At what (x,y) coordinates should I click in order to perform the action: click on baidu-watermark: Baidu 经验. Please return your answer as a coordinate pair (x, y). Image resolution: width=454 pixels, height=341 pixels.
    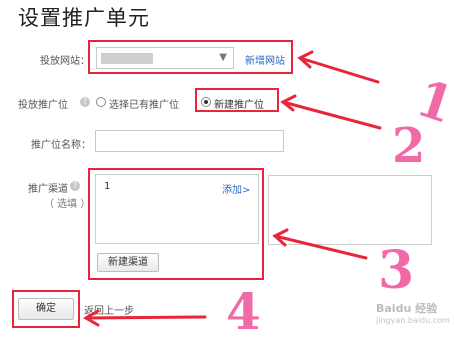
    Looking at the image, I should click on (407, 308).